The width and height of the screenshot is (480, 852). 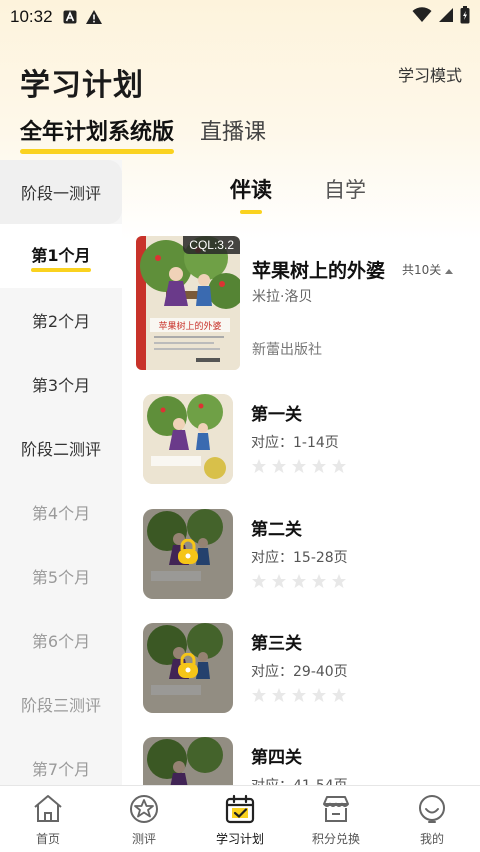 I want to click on sidebar-item-label: 第1个月, so click(x=61, y=257).